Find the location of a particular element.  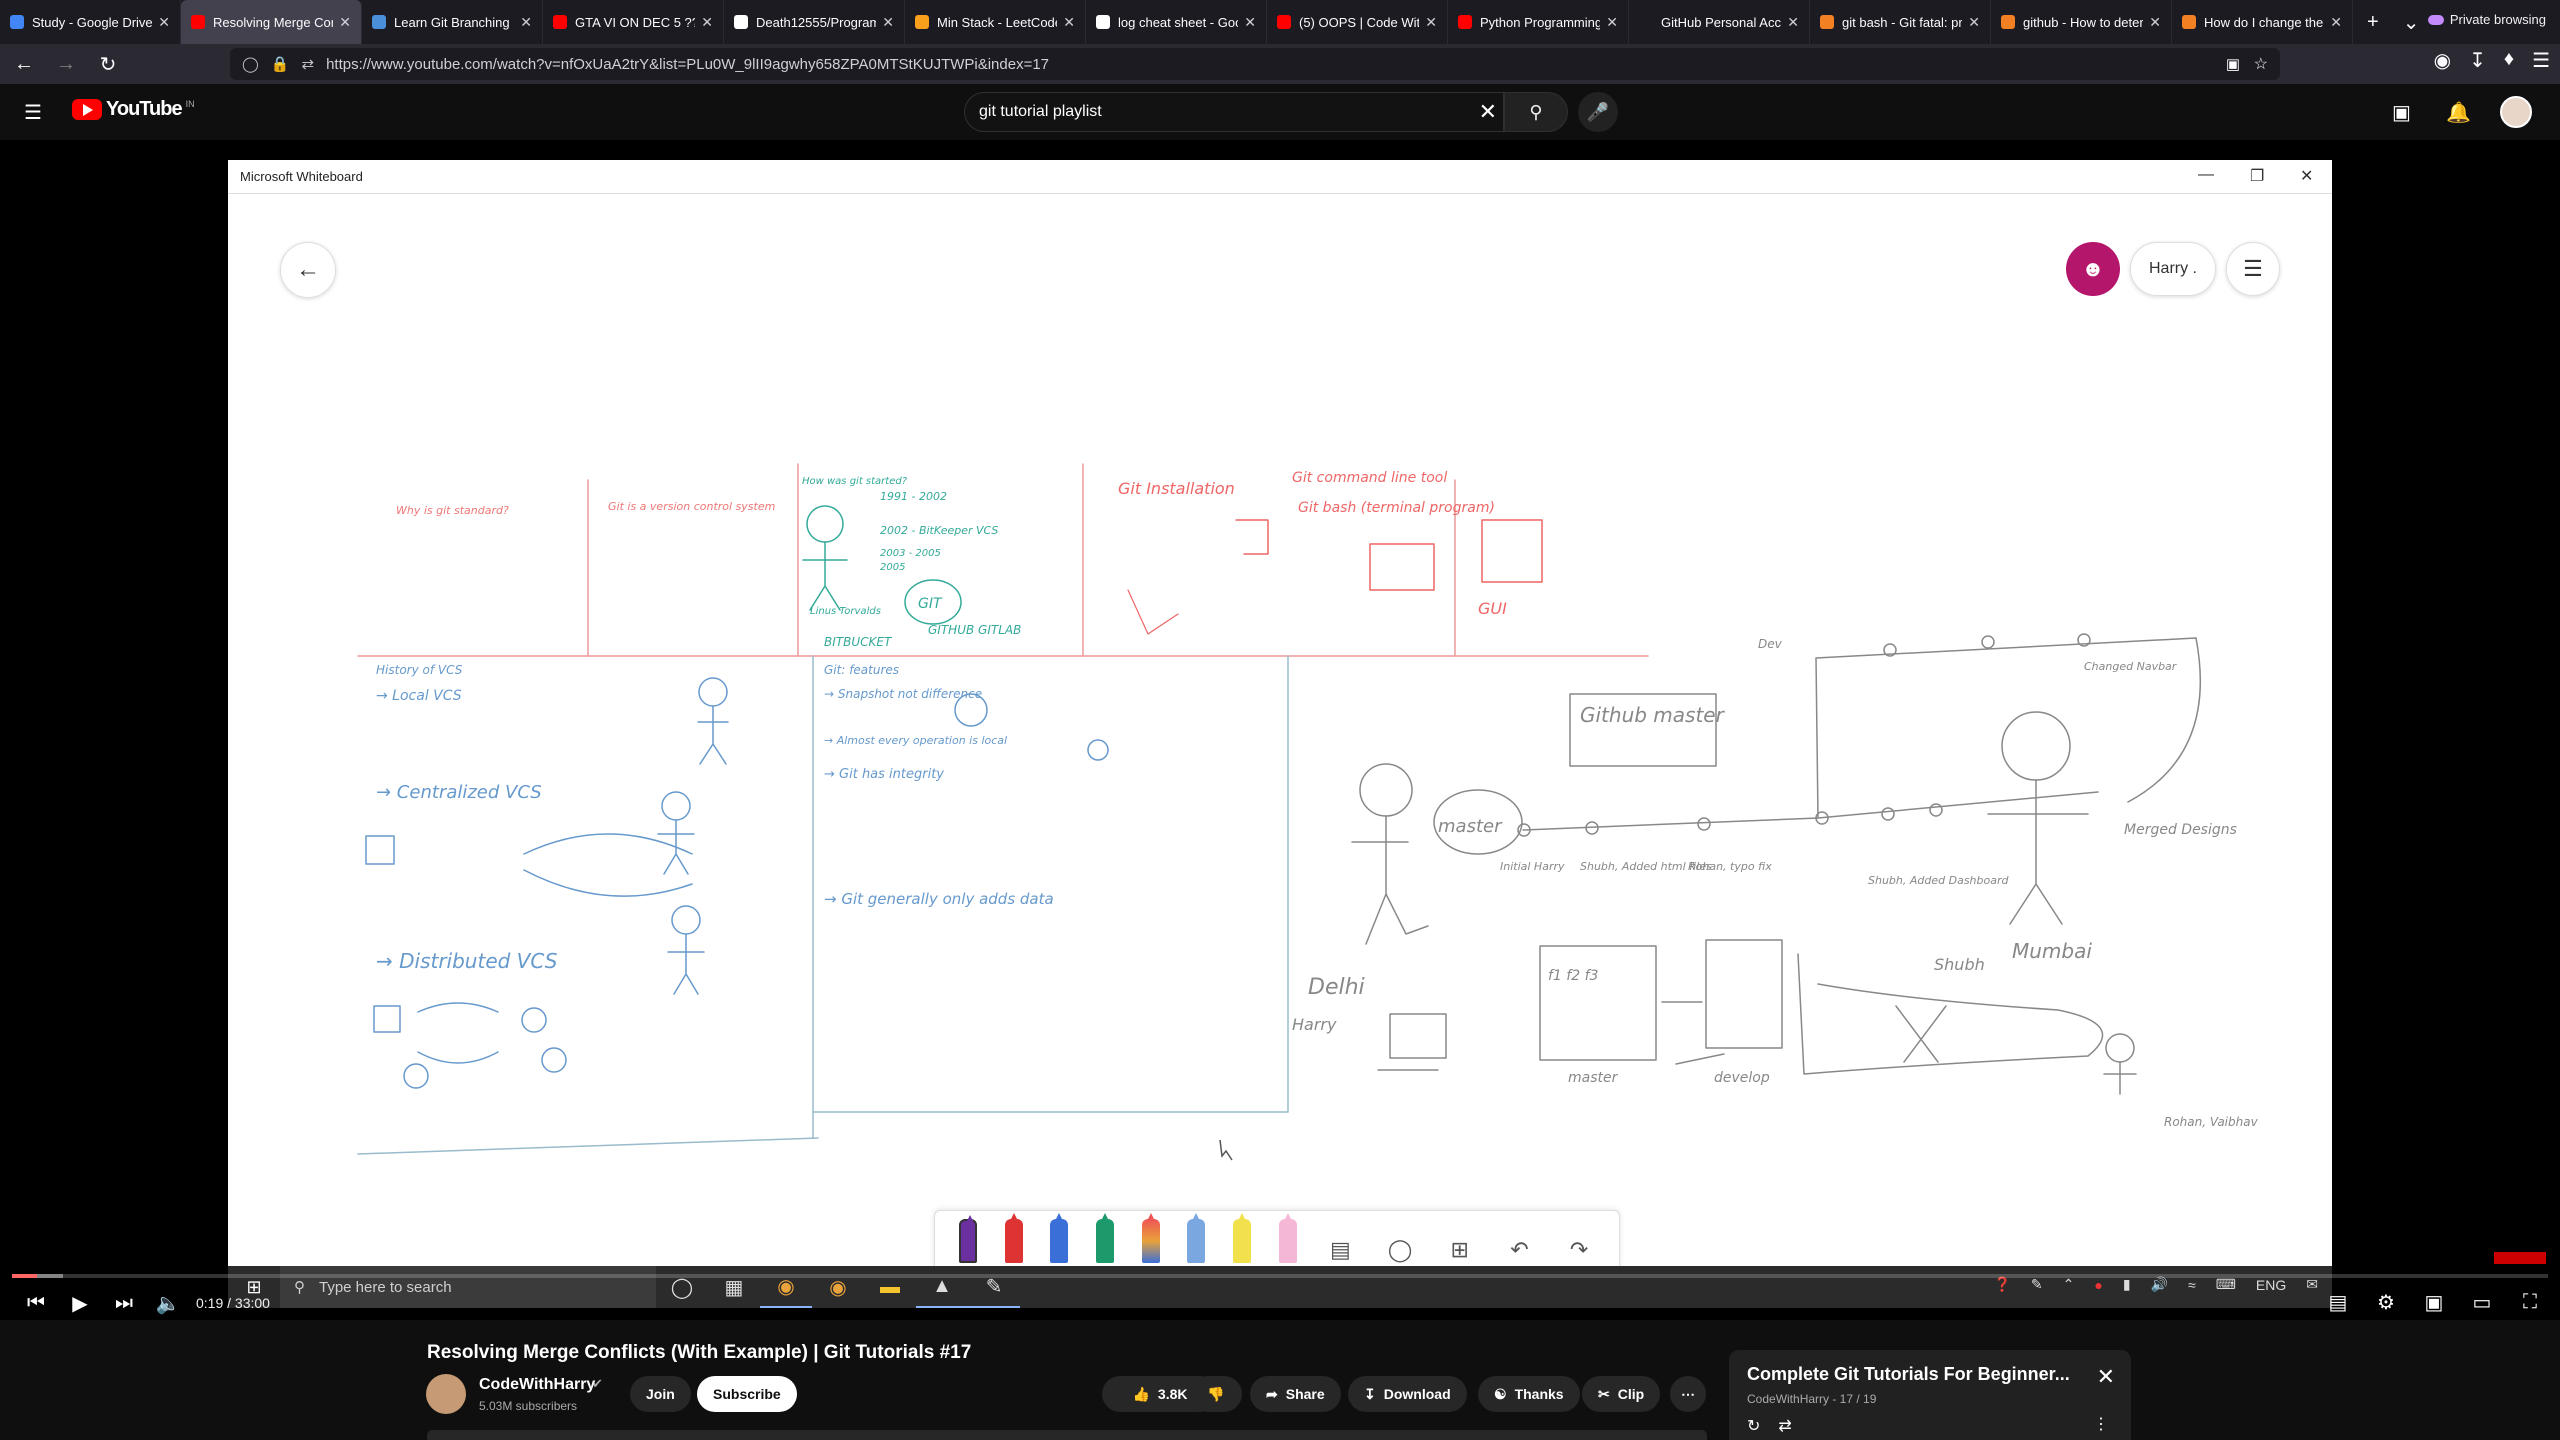

tab-label: Death12555/Programm is located at coordinates (816, 22).